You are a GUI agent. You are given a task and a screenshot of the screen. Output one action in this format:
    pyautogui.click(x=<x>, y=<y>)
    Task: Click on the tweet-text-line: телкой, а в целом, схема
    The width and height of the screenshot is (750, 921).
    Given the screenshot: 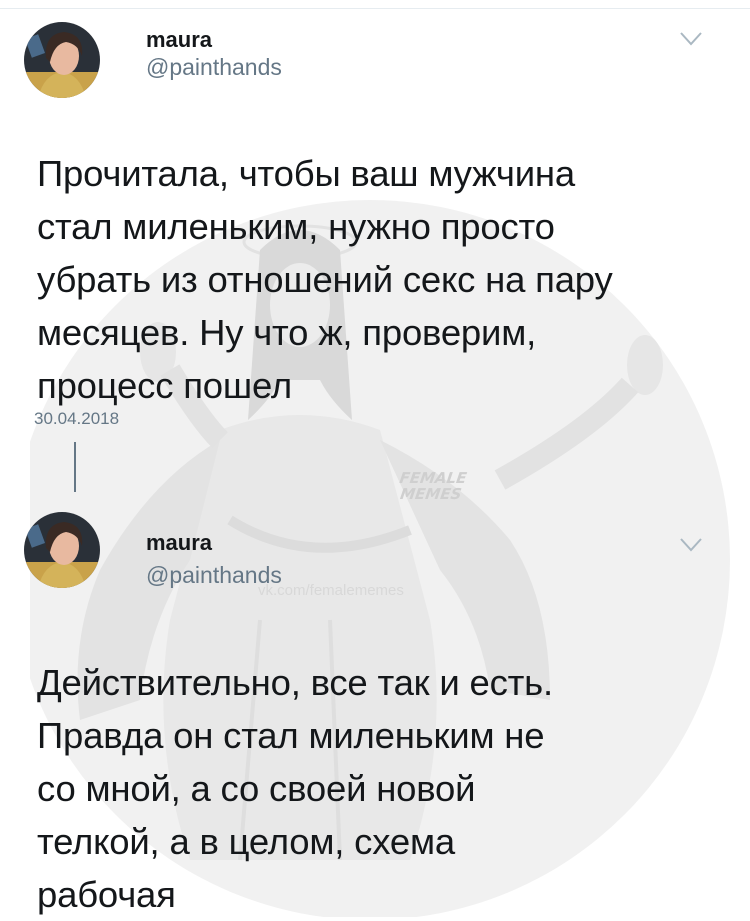 What is the action you would take?
    pyautogui.click(x=246, y=841)
    